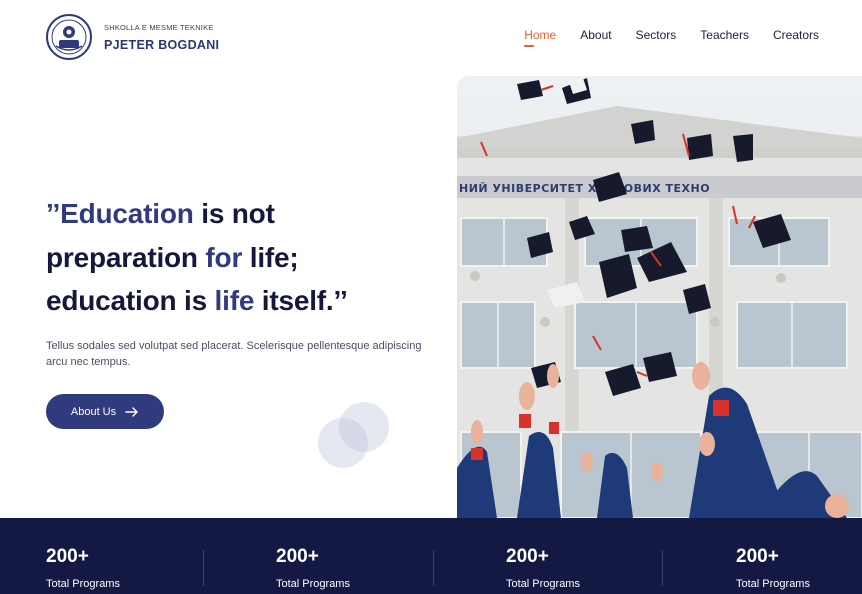 The image size is (862, 594). What do you see at coordinates (234, 213) in the screenshot?
I see `quote-text: is not` at bounding box center [234, 213].